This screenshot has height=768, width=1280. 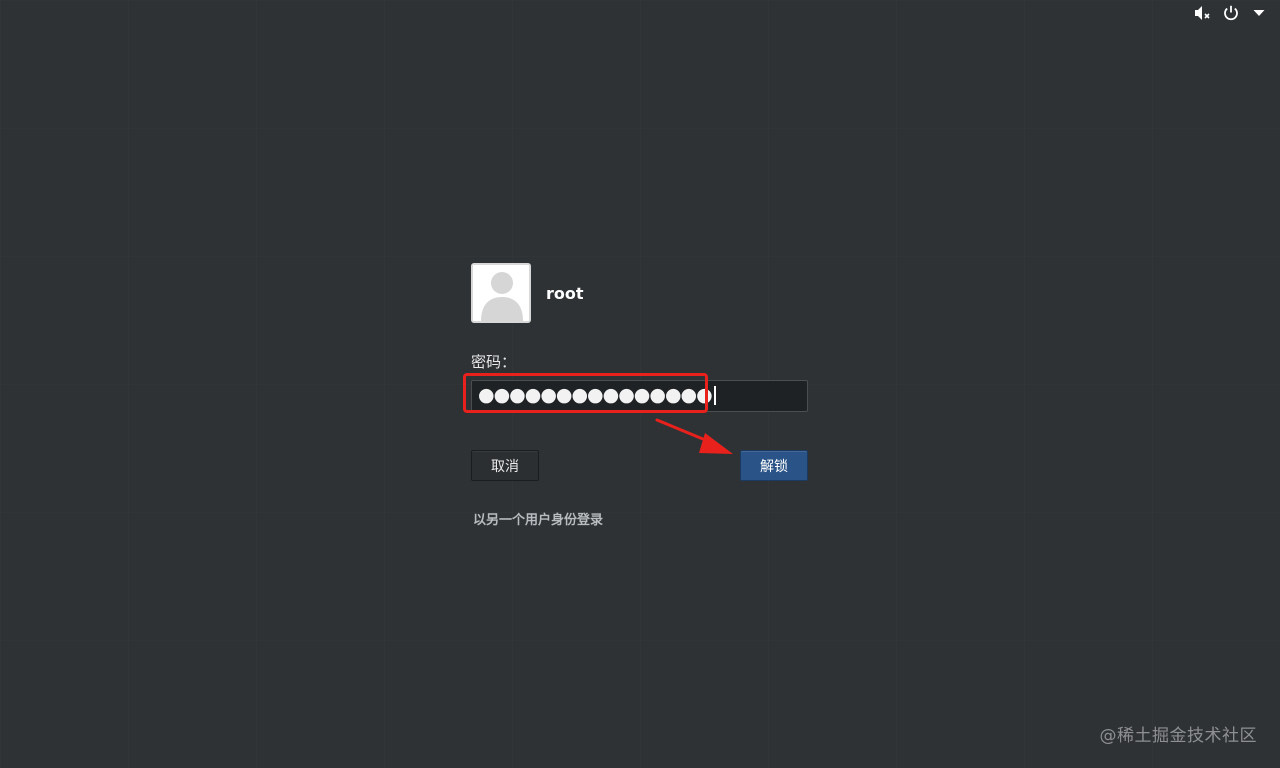 I want to click on power-icon, so click(x=1231, y=13).